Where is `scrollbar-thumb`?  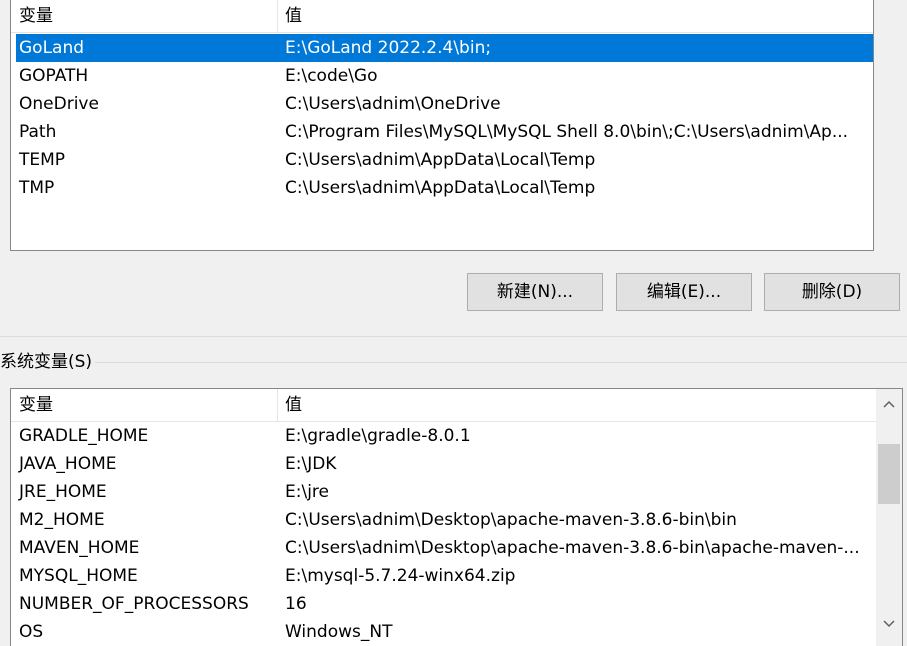
scrollbar-thumb is located at coordinates (889, 474).